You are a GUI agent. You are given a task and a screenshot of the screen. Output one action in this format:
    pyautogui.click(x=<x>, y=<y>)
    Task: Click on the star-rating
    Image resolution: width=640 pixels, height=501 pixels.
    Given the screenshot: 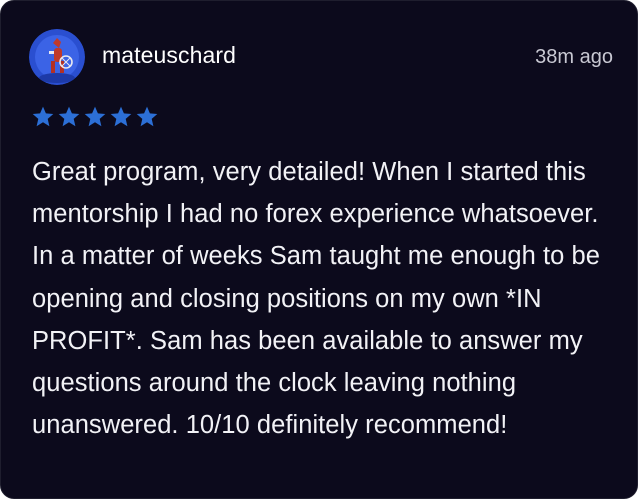 What is the action you would take?
    pyautogui.click(x=96, y=118)
    